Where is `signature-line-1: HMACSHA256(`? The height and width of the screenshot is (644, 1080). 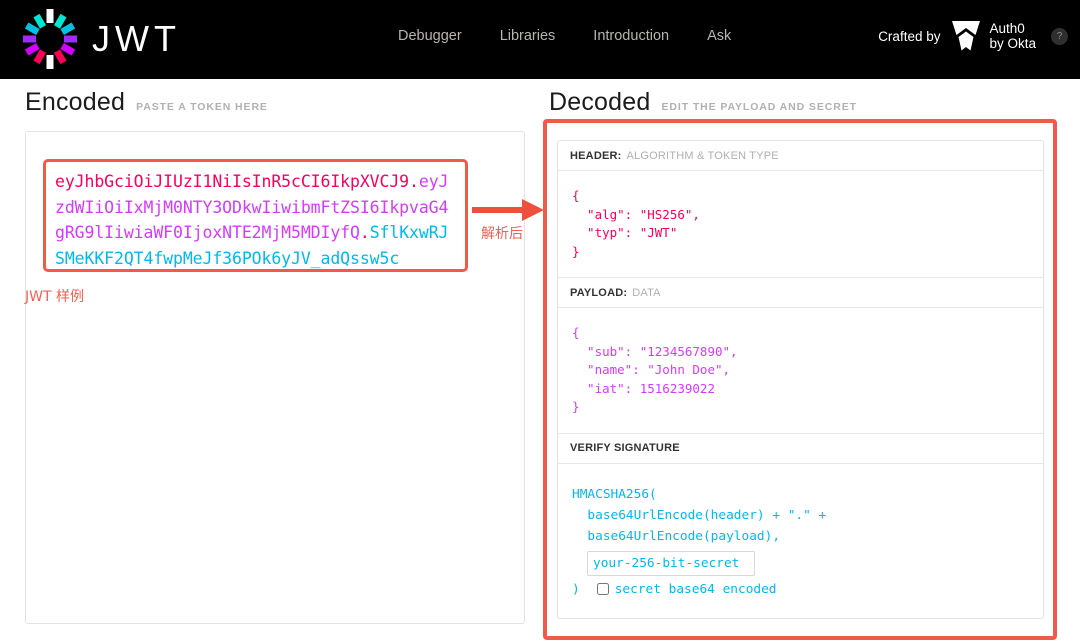
signature-line-1: HMACSHA256( is located at coordinates (614, 494).